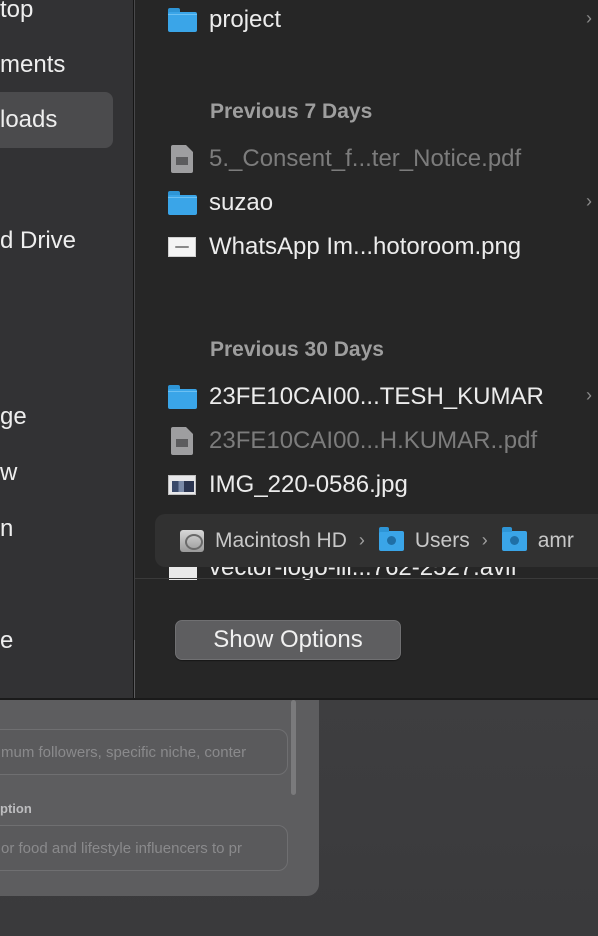 The image size is (598, 936). I want to click on background-scrollbar, so click(293, 747).